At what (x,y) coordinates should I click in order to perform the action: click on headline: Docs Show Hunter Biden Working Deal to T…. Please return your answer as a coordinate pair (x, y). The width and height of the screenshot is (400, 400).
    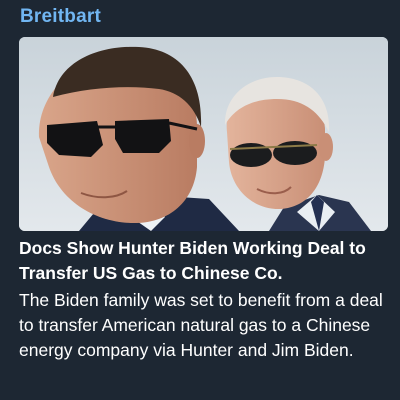
    Looking at the image, I should click on (206, 261).